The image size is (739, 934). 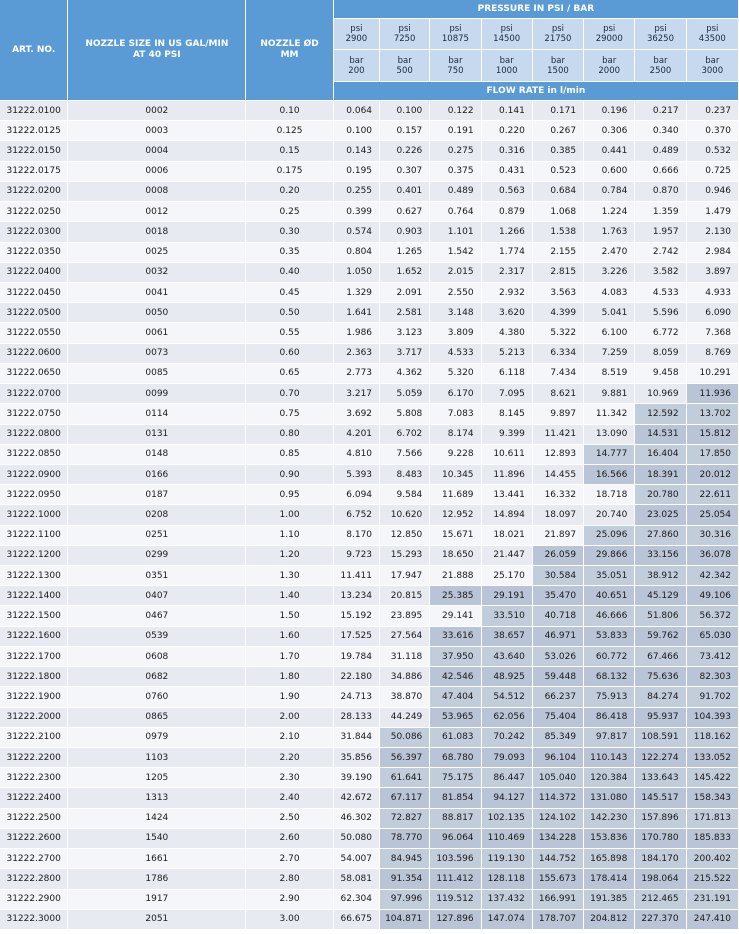 What do you see at coordinates (34, 657) in the screenshot?
I see `art-no-cell: 31222.1700` at bounding box center [34, 657].